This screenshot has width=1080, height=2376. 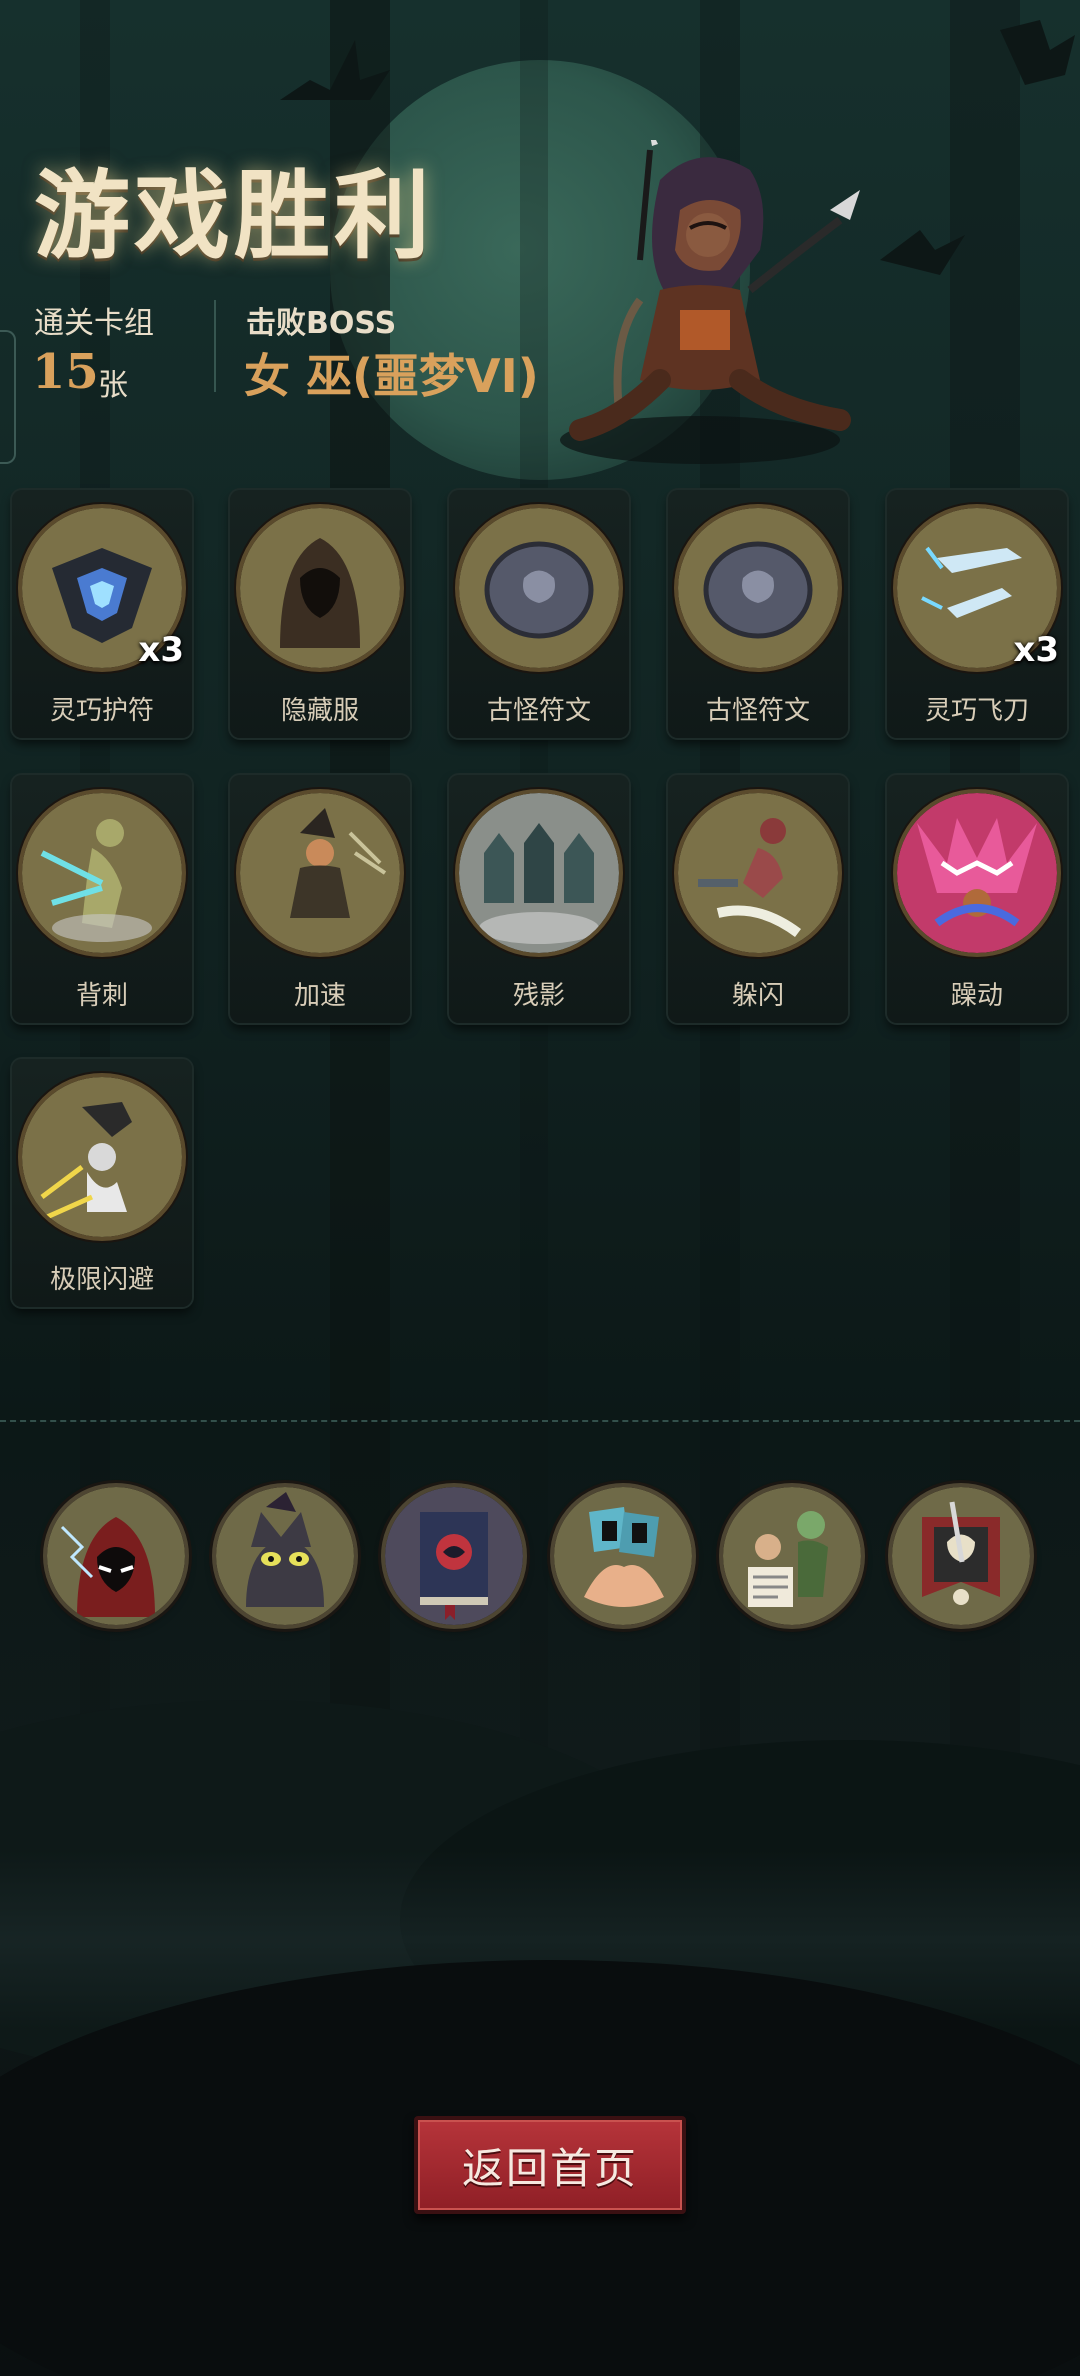 What do you see at coordinates (319, 711) in the screenshot?
I see `card-name: 隐藏服` at bounding box center [319, 711].